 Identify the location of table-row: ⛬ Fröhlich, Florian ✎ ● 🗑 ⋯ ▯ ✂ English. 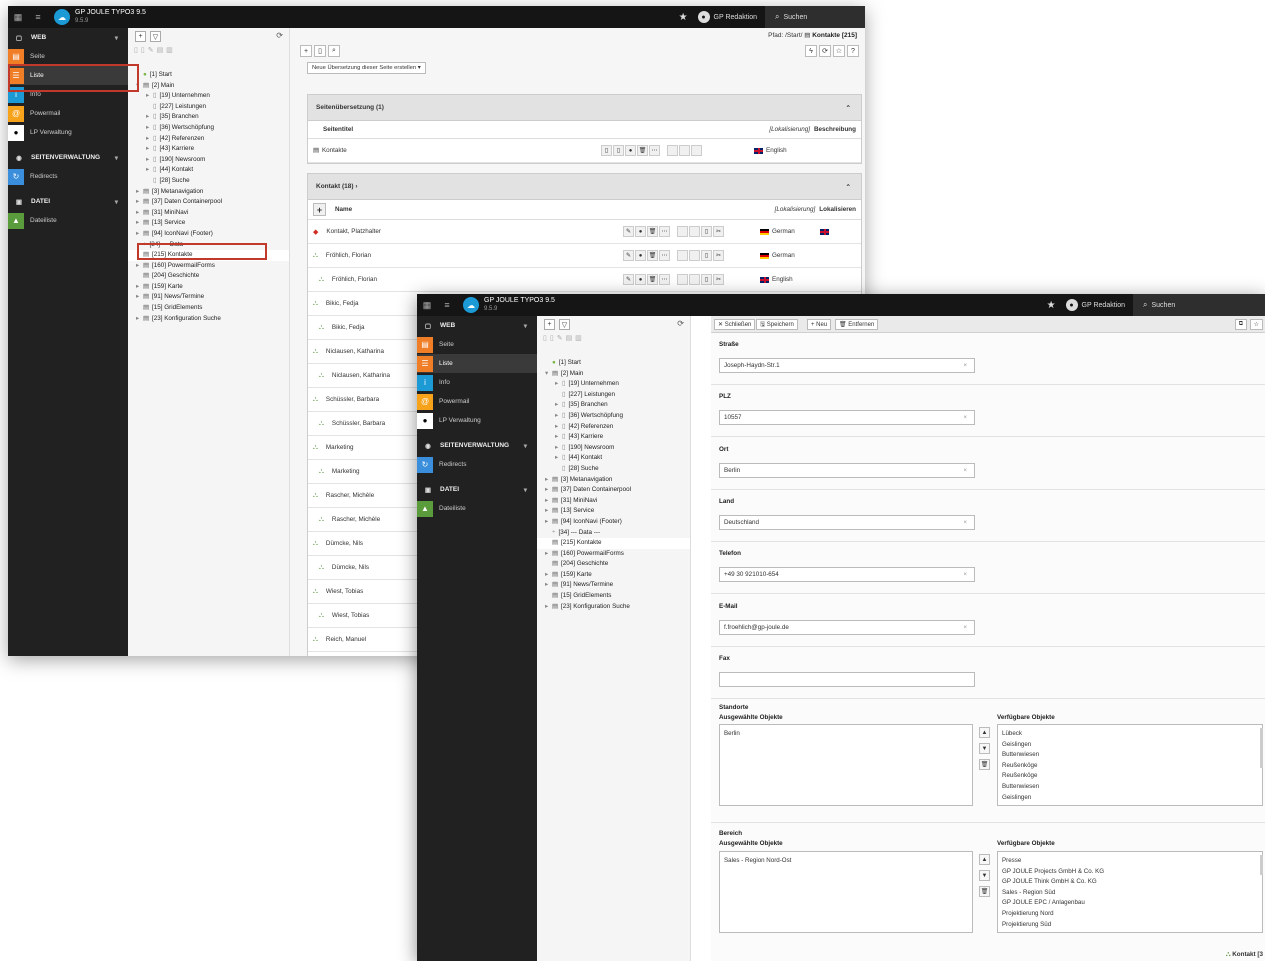
(584, 280).